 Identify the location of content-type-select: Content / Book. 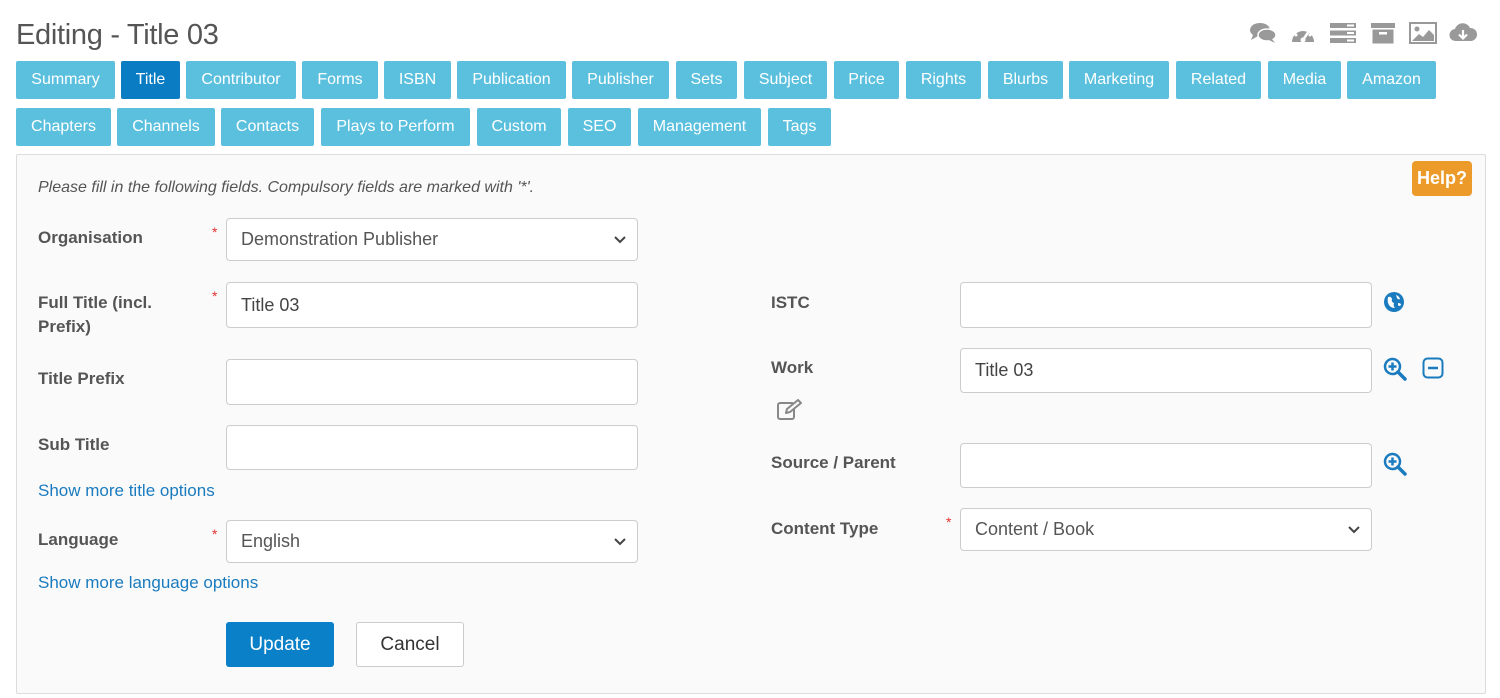
(1166, 529).